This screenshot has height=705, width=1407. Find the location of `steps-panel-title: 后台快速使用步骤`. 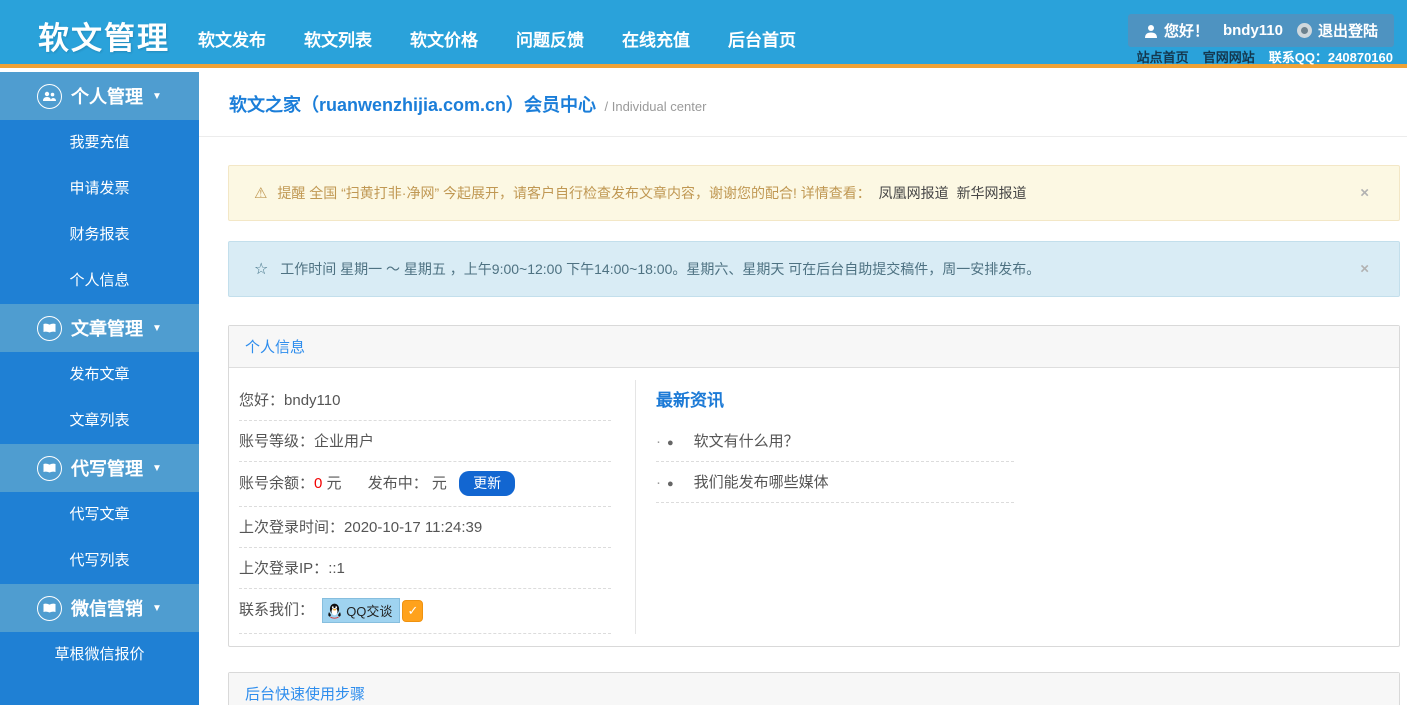

steps-panel-title: 后台快速使用步骤 is located at coordinates (814, 689).